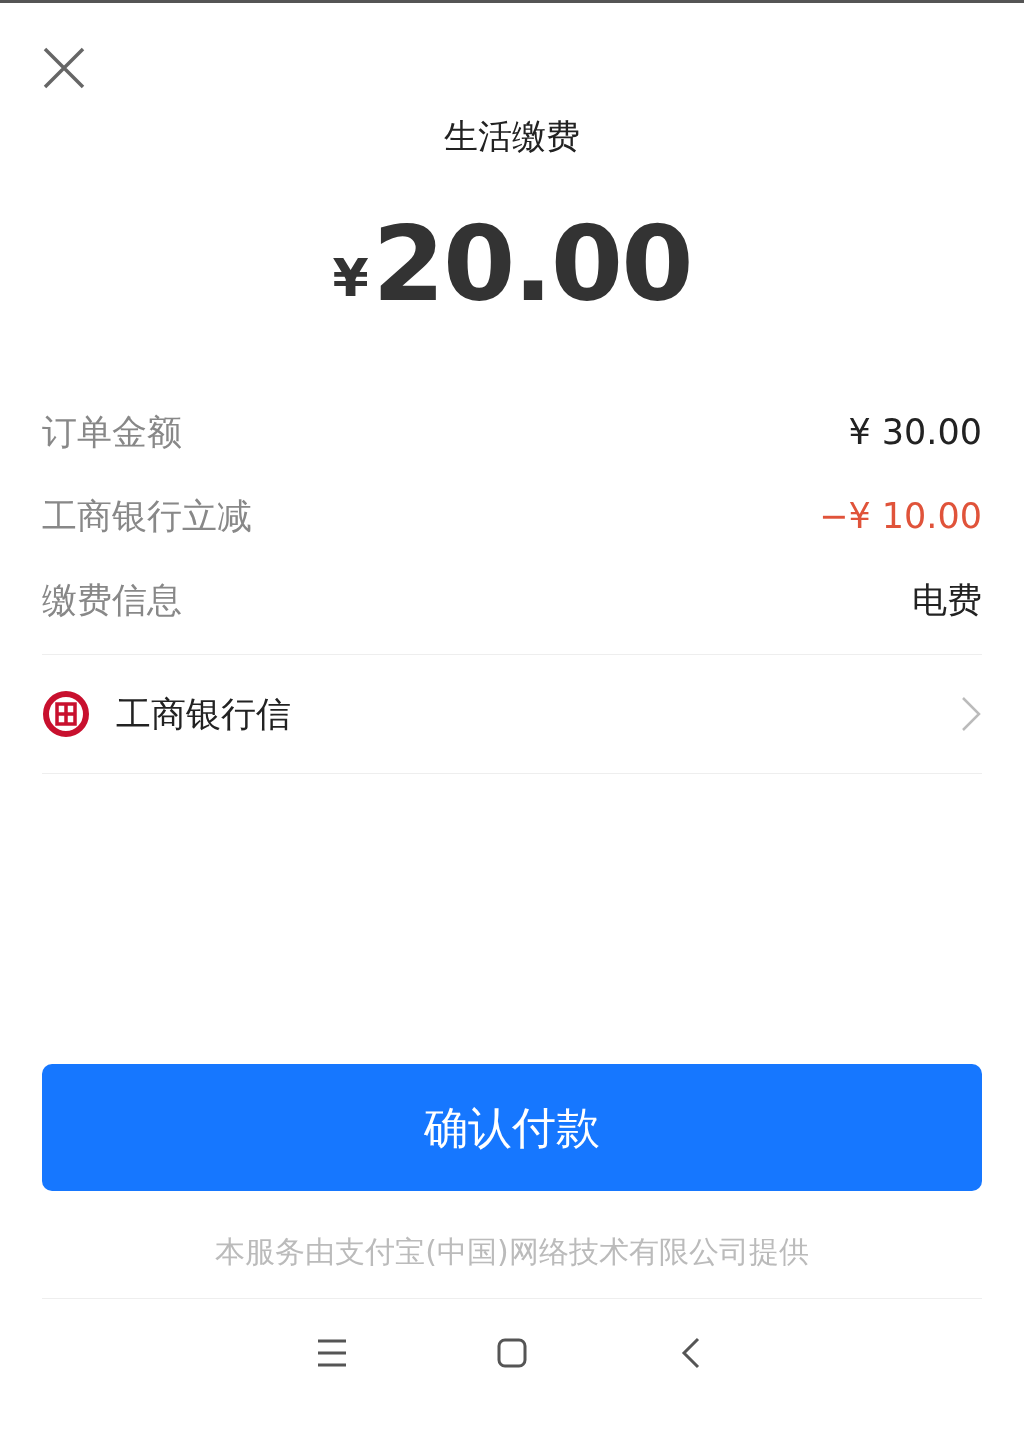 This screenshot has width=1024, height=1446. I want to click on page-title: 生活缴费, so click(512, 136).